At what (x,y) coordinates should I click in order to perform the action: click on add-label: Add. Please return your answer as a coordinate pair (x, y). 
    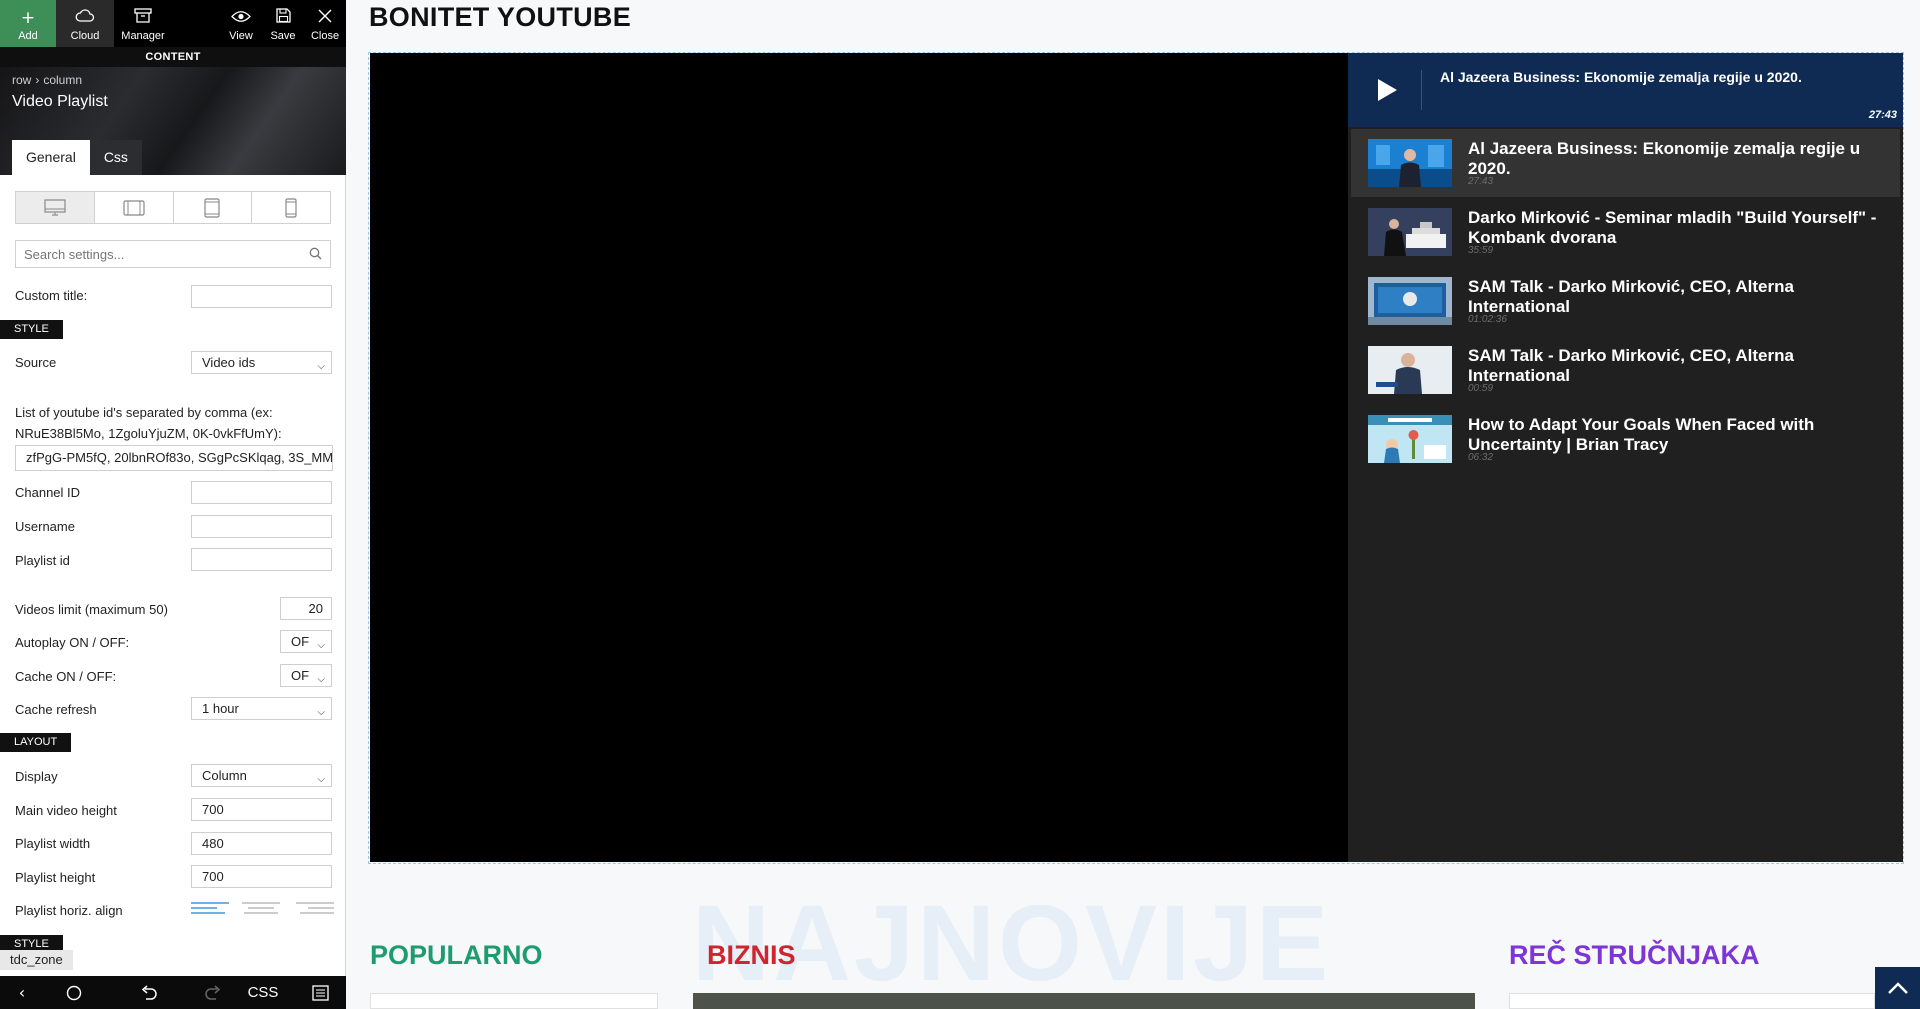
    Looking at the image, I should click on (28, 36).